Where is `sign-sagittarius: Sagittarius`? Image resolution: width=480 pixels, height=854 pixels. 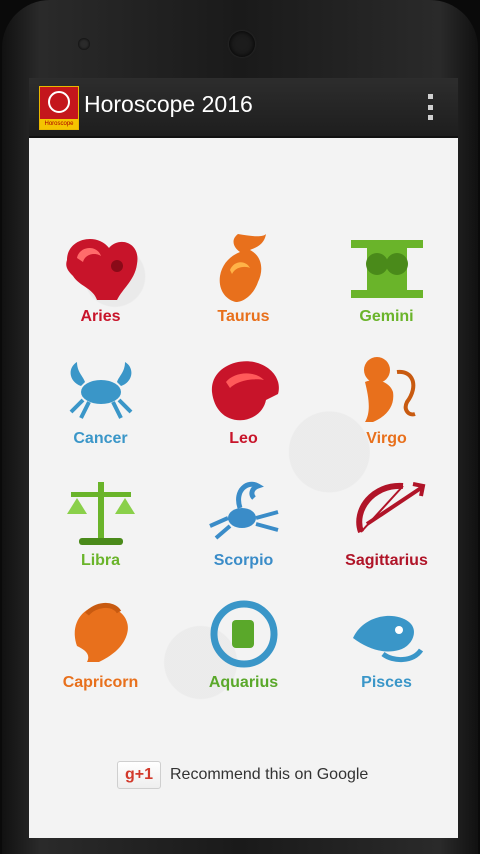
sign-sagittarius: Sagittarius is located at coordinates (386, 517).